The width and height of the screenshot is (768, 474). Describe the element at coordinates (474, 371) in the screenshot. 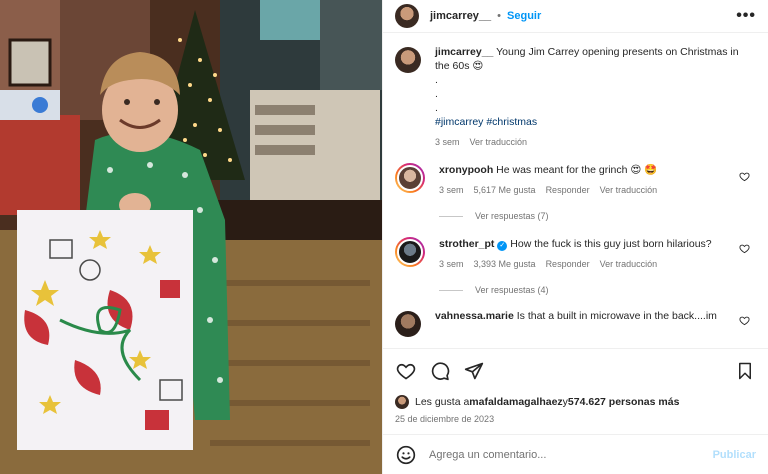

I see `share-icon` at that location.